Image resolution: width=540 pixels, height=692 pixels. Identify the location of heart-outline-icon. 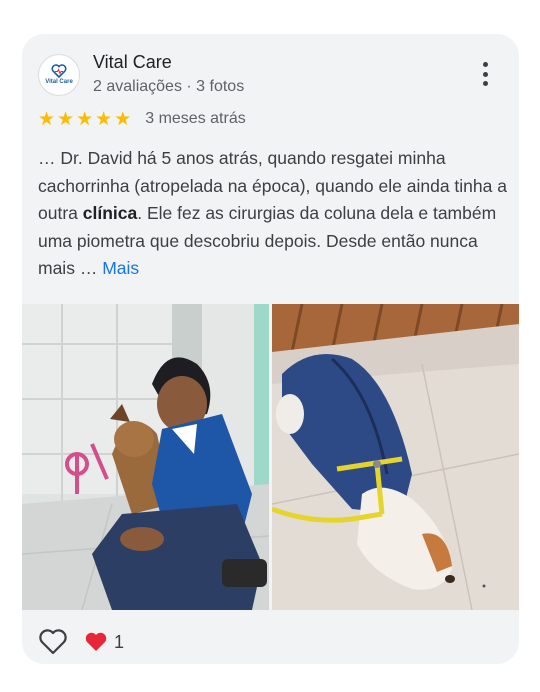
(53, 642).